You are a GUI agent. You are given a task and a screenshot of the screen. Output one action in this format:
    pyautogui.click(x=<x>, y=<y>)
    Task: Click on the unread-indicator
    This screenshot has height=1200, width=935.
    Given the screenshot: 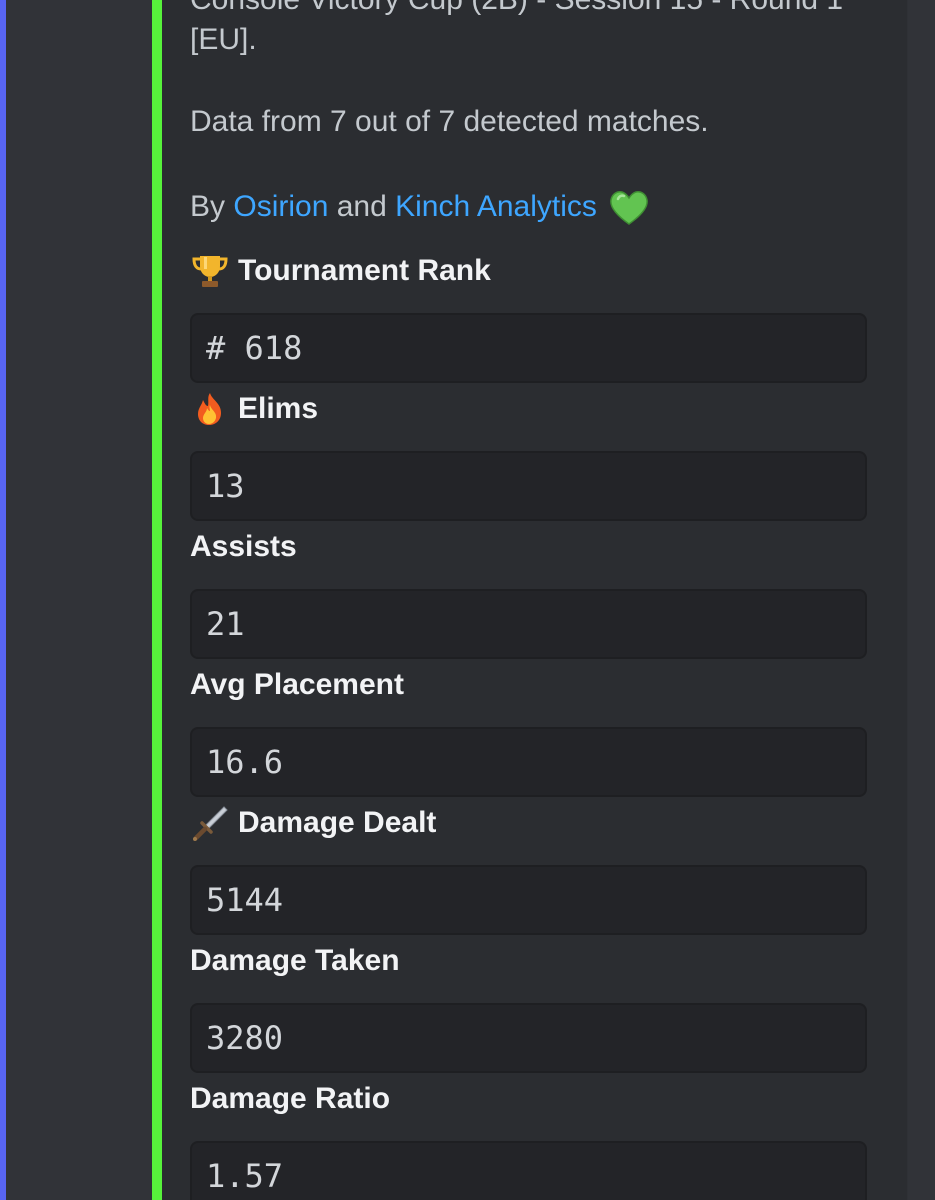 What is the action you would take?
    pyautogui.click(x=3, y=600)
    